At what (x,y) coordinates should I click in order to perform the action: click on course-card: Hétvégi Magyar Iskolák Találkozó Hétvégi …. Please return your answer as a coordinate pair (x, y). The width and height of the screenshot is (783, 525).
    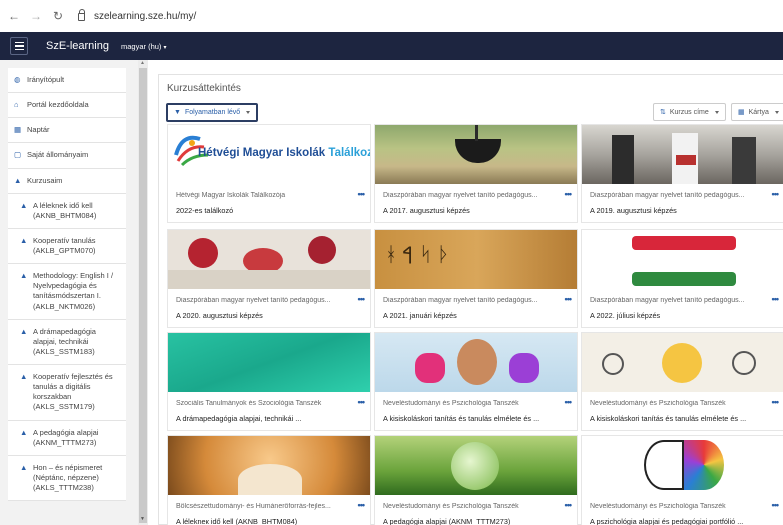
    Looking at the image, I should click on (269, 173).